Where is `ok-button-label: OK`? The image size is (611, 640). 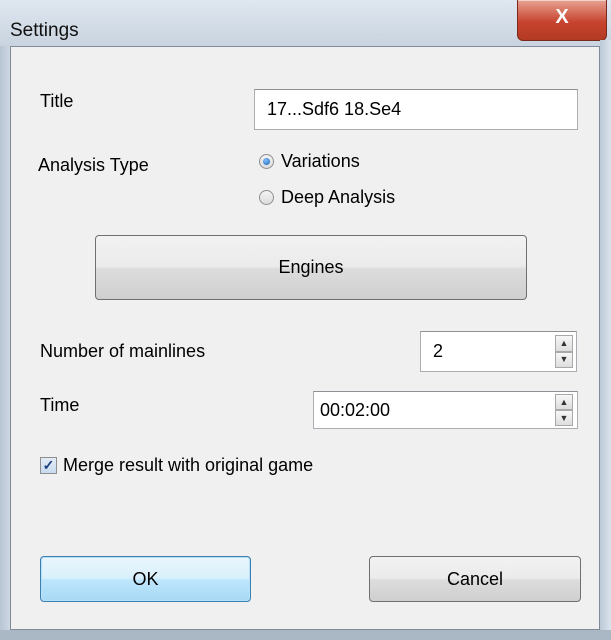
ok-button-label: OK is located at coordinates (145, 579).